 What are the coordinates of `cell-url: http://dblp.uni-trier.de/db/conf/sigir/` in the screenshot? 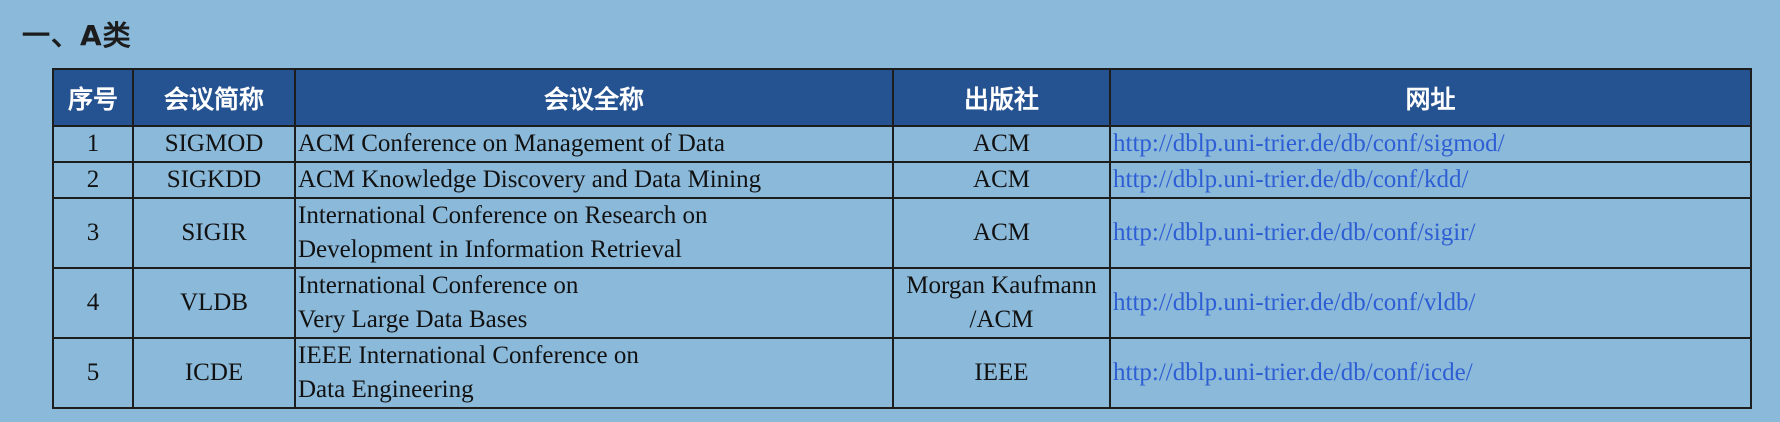 It's located at (1430, 233).